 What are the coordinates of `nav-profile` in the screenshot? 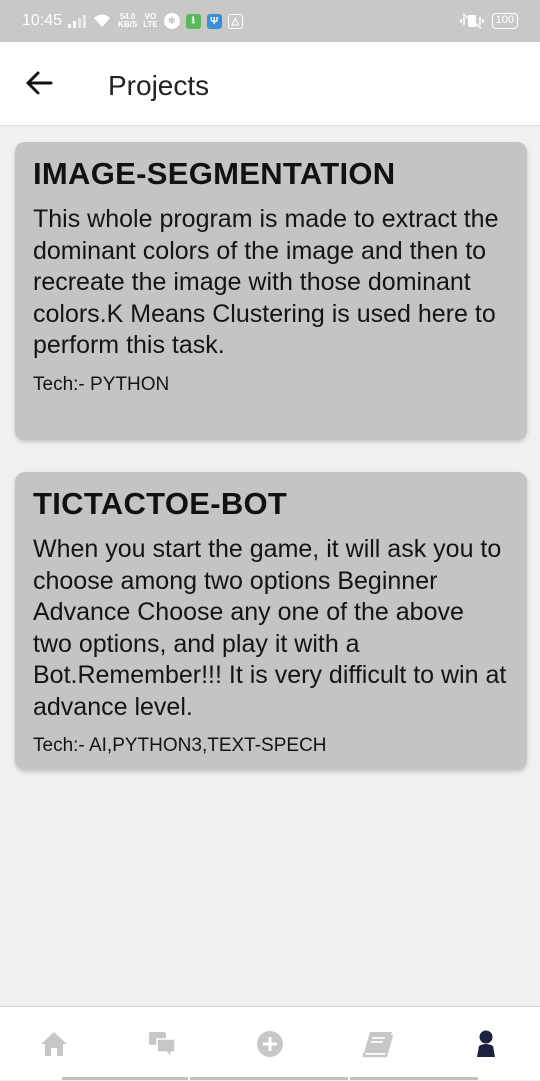 It's located at (486, 1044).